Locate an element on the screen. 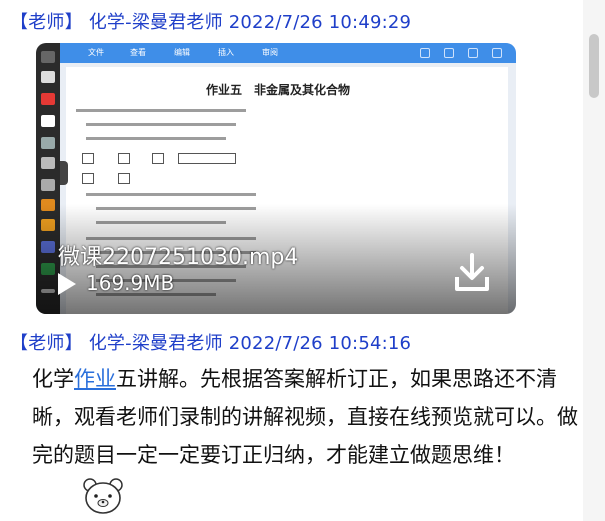  document-title: 作业五 非金属及其化合物 is located at coordinates (278, 90).